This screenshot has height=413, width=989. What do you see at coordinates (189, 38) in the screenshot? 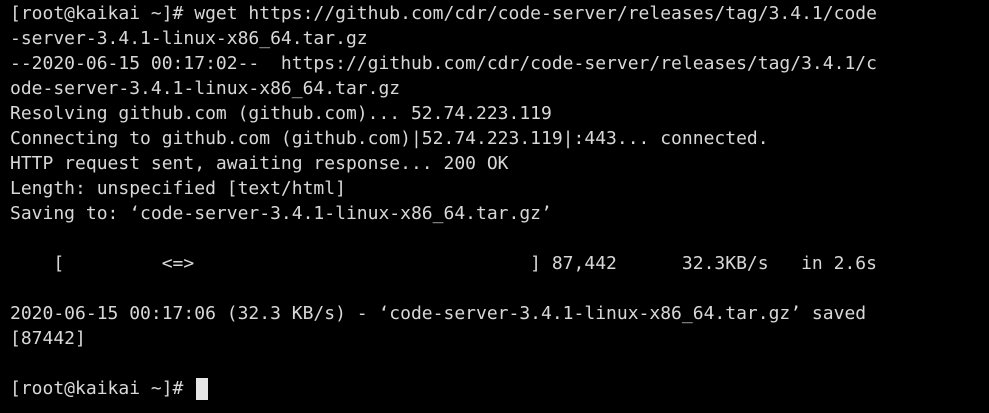
I see `terminal-line-command-wrap: -server-3.4.1-linux-x86_64.tar.gz` at bounding box center [189, 38].